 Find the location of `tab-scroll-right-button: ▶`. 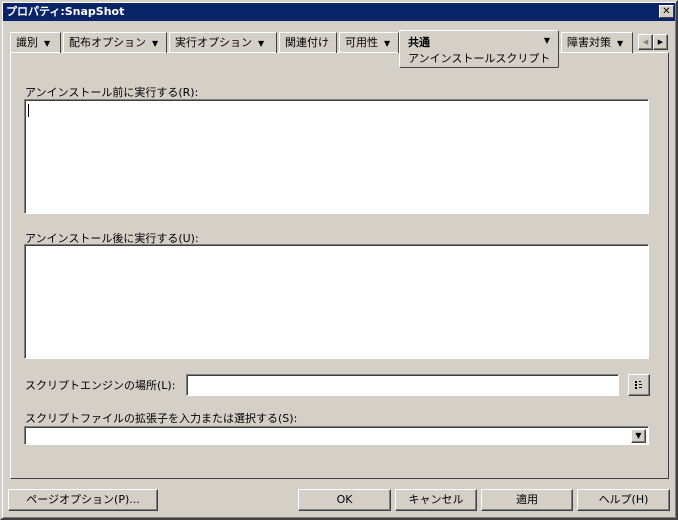

tab-scroll-right-button: ▶ is located at coordinates (660, 42).